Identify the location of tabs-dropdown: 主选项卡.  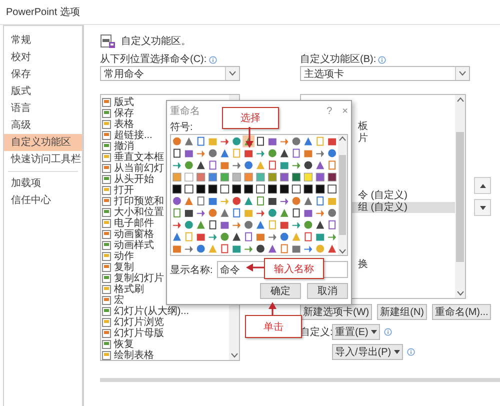
(385, 73).